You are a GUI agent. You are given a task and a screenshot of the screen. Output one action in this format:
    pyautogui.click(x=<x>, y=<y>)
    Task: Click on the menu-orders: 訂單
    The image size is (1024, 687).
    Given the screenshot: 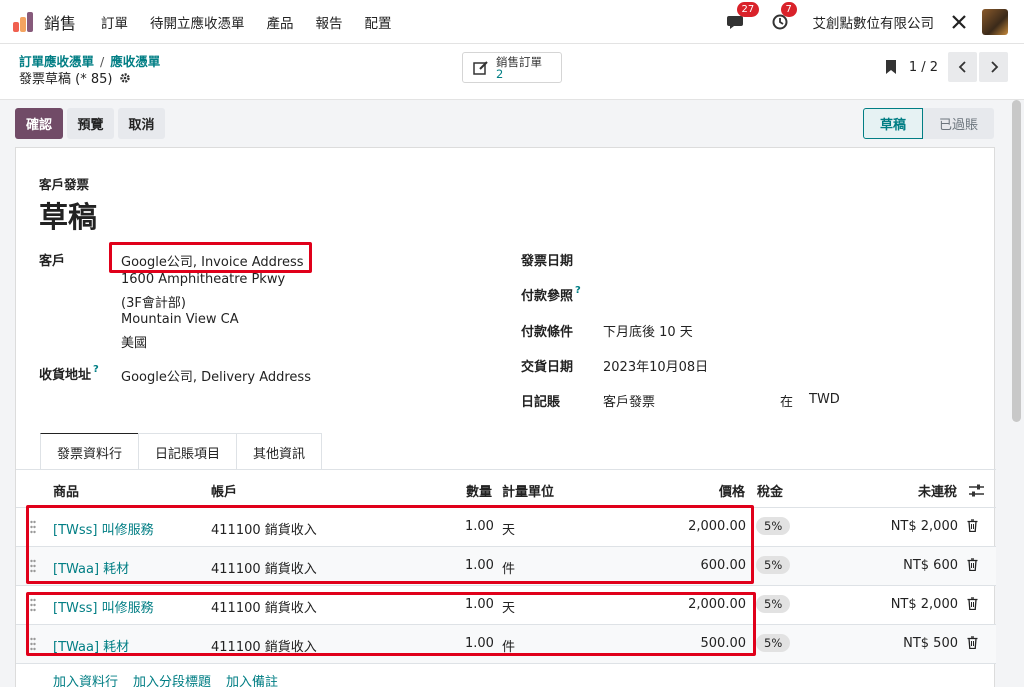 What is the action you would take?
    pyautogui.click(x=114, y=22)
    